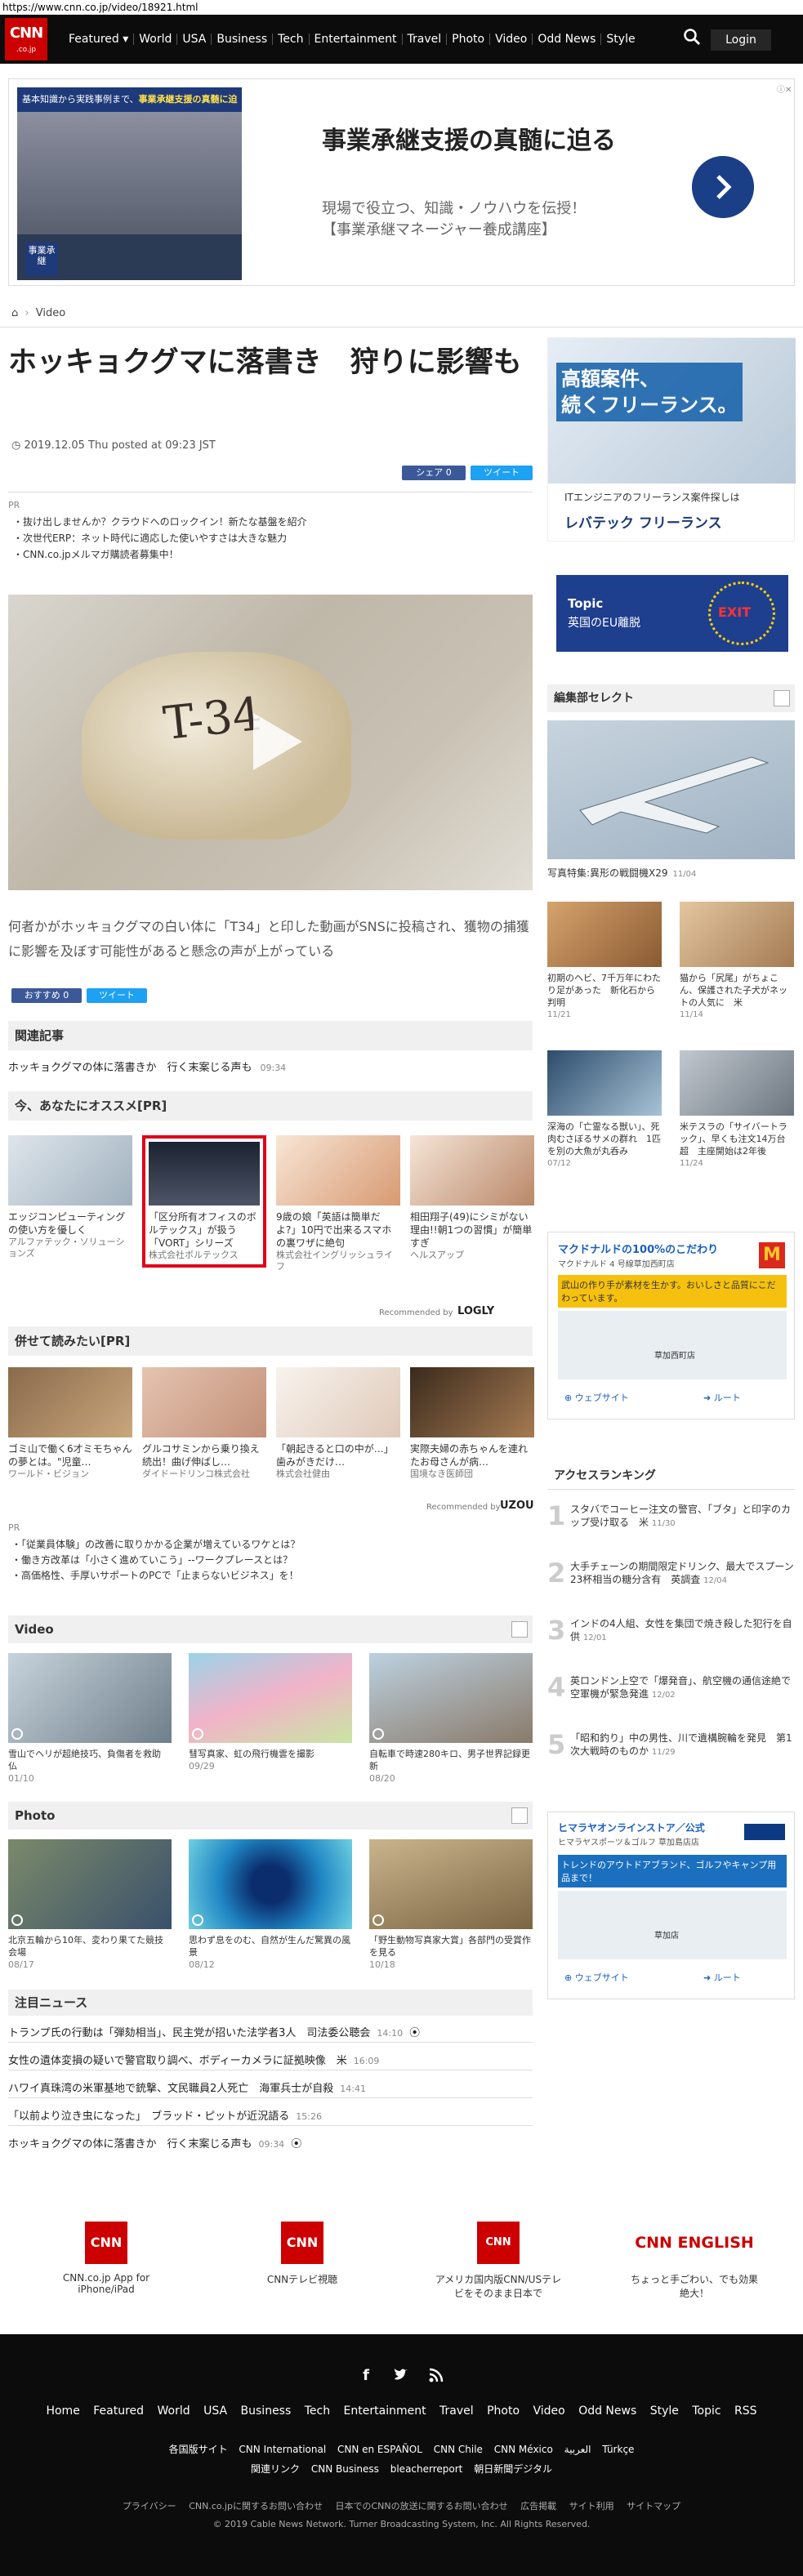  What do you see at coordinates (672, 1345) in the screenshot?
I see `map` at bounding box center [672, 1345].